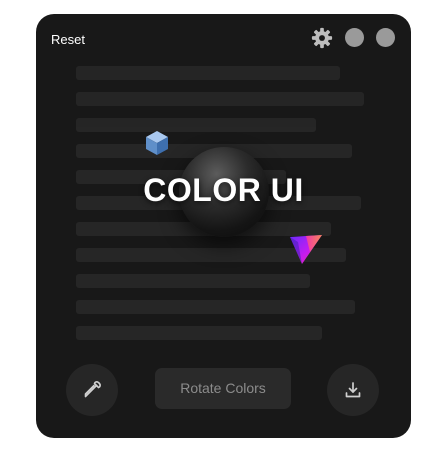 The image size is (439, 457). I want to click on eyedropper-button, so click(92, 390).